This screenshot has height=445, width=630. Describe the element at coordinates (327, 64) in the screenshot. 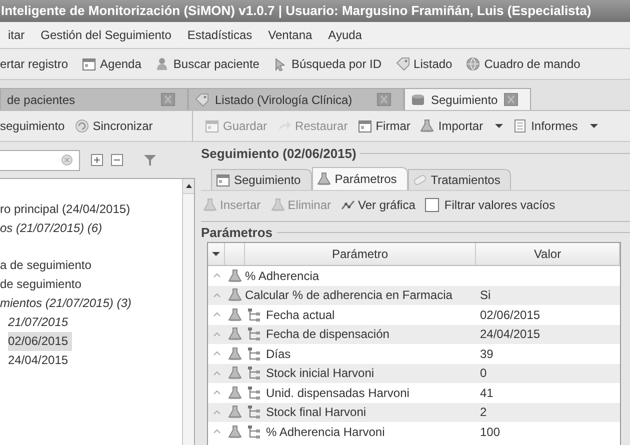

I see `toolbar-button: Búsqueda por ID` at that location.